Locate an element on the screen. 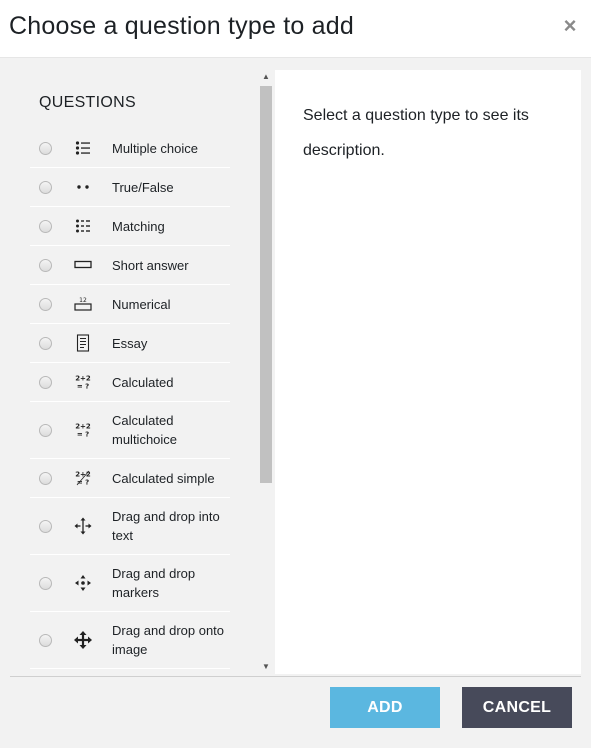 The height and width of the screenshot is (748, 591). option-label: Drag and drop into text is located at coordinates (166, 526).